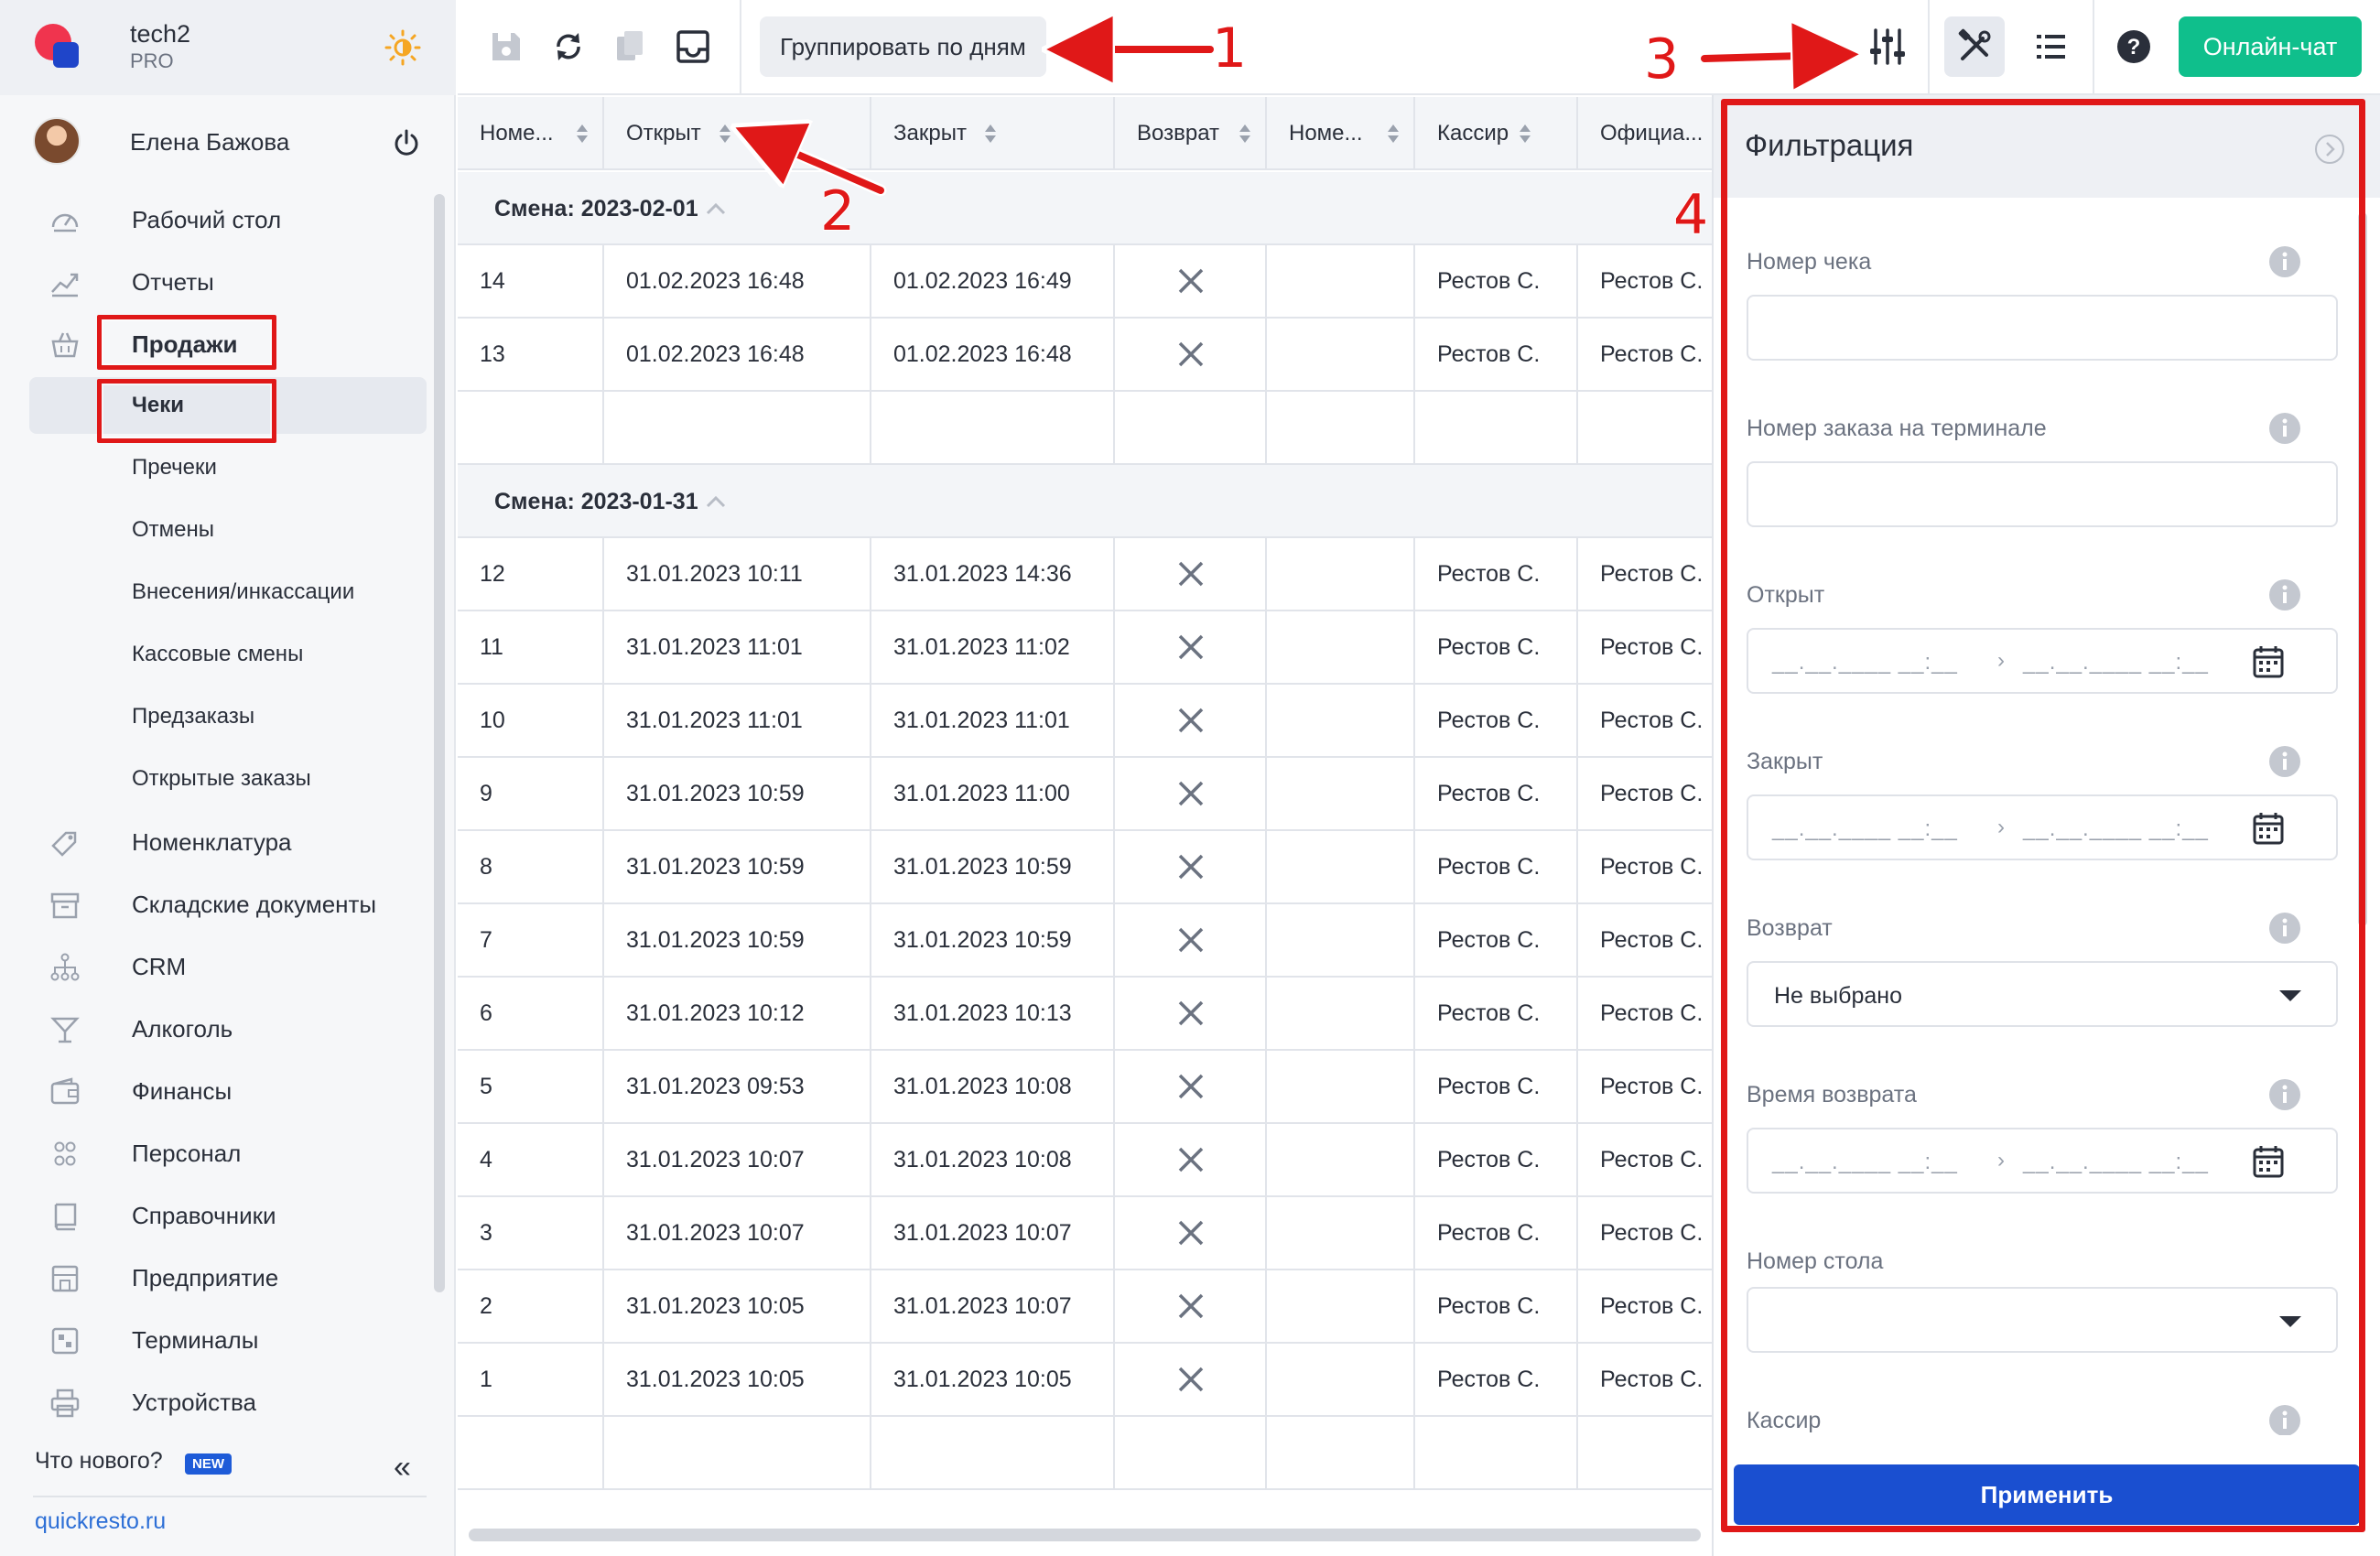  Describe the element at coordinates (737, 133) in the screenshot. I see `column-header-opened: Открыт` at that location.